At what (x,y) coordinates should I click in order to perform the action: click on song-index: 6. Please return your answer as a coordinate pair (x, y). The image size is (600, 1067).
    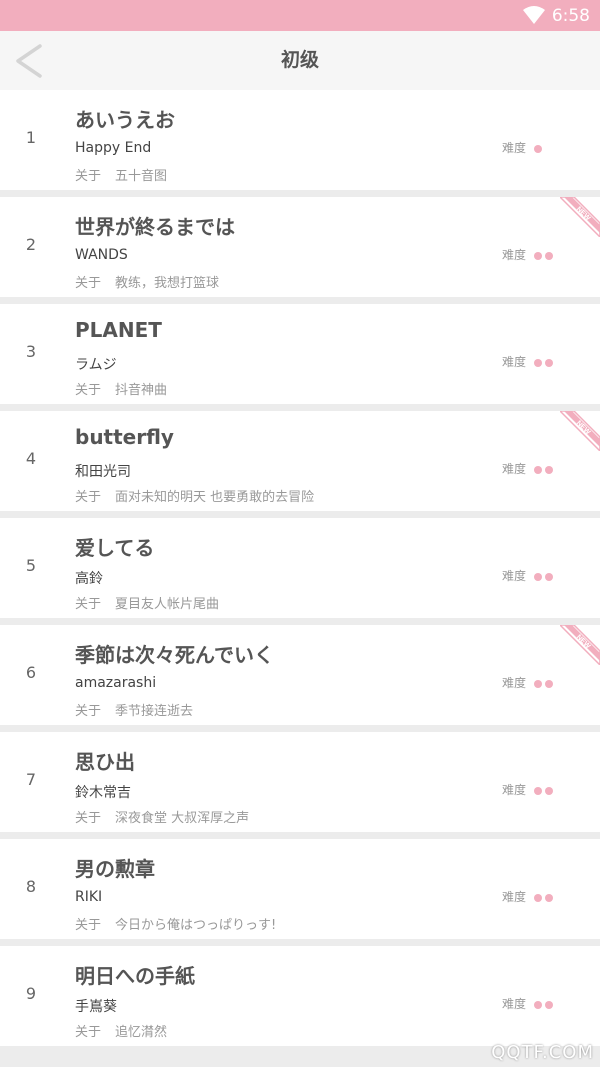
    Looking at the image, I should click on (31, 672).